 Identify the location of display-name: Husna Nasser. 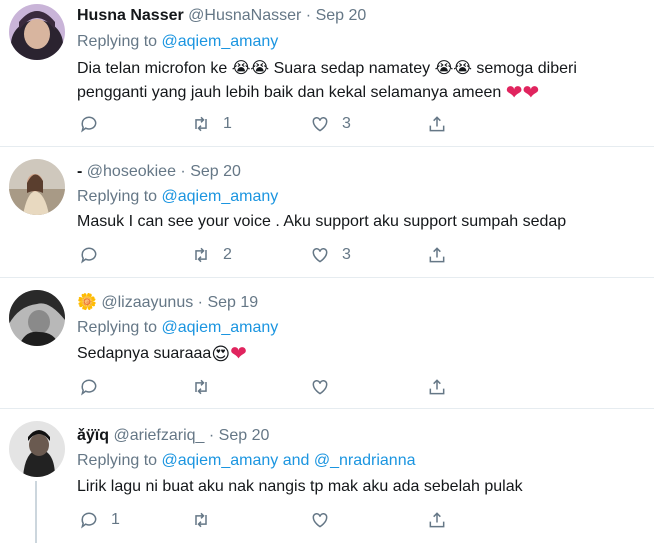
(130, 15).